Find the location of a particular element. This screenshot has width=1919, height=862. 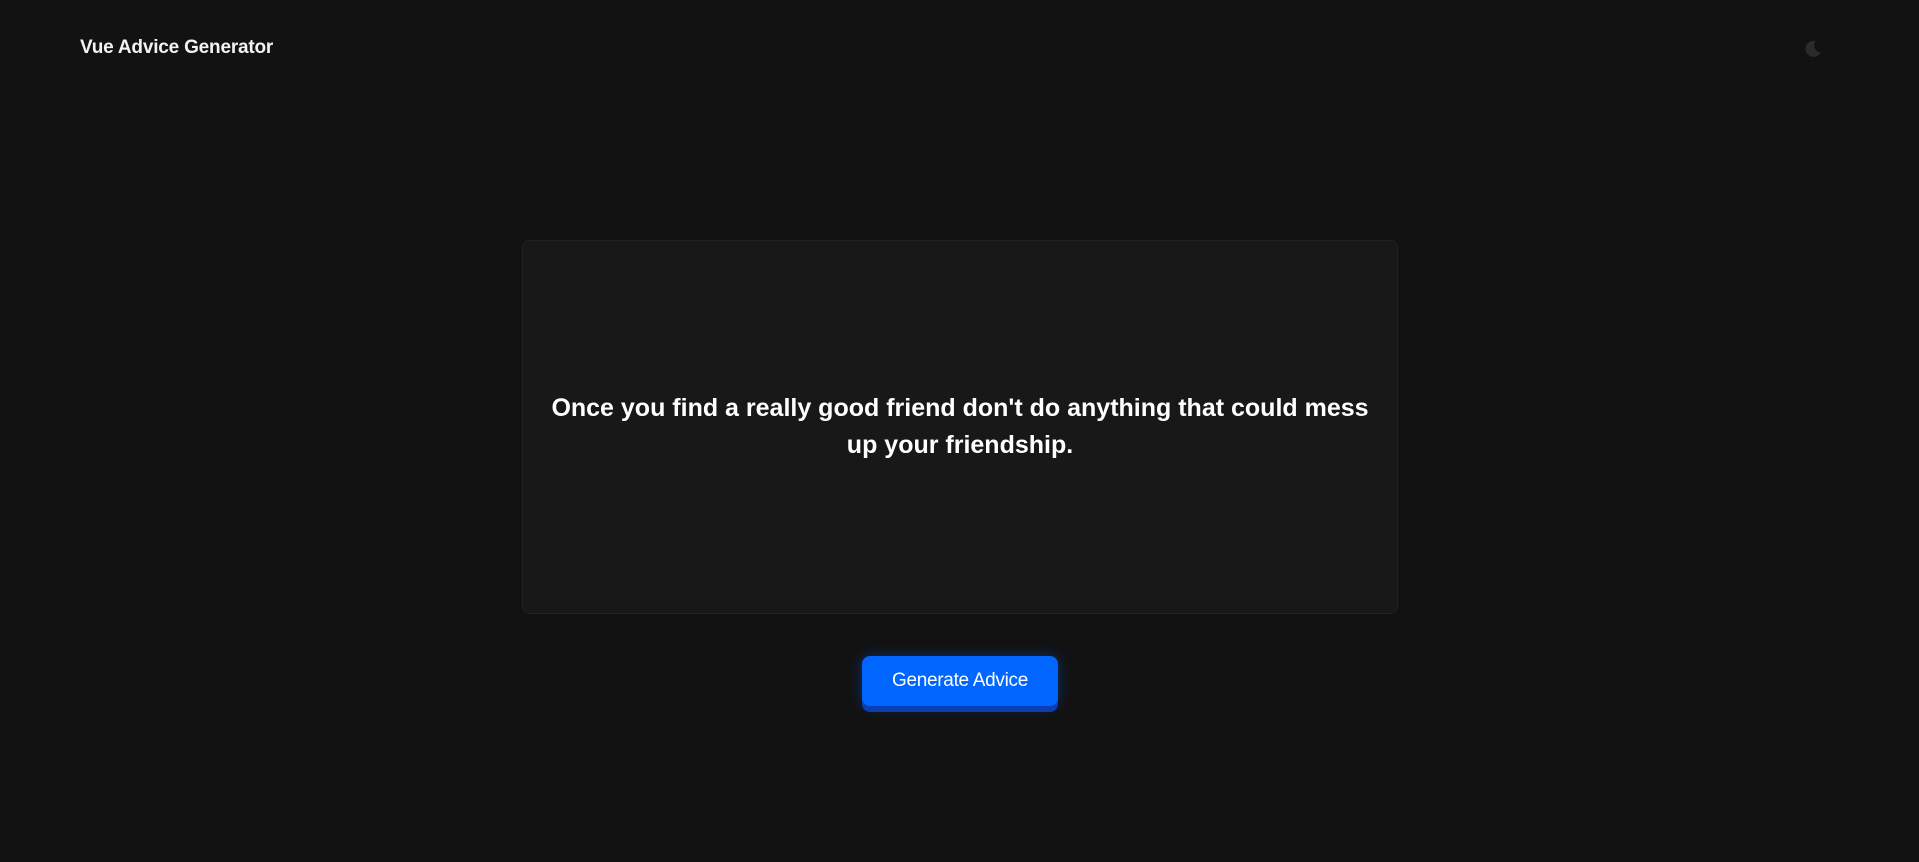

theme-toggle-button is located at coordinates (1813, 49).